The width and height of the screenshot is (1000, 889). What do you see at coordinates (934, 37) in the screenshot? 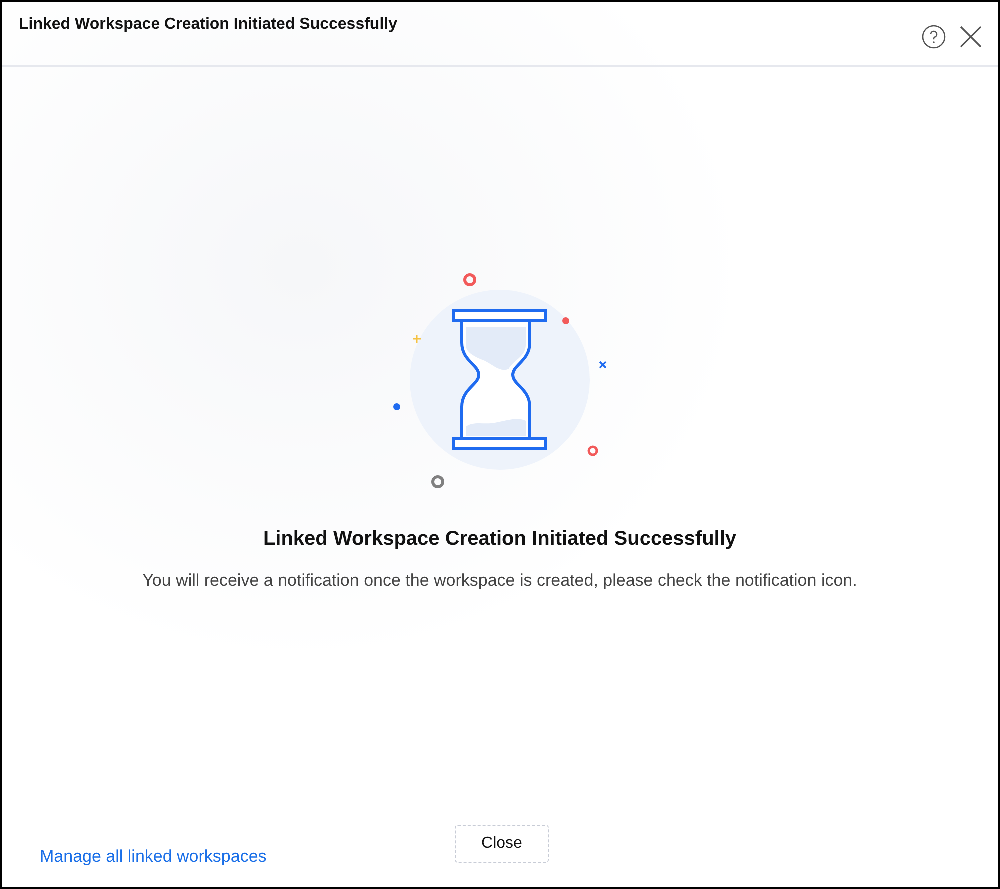
I see `help-icon` at bounding box center [934, 37].